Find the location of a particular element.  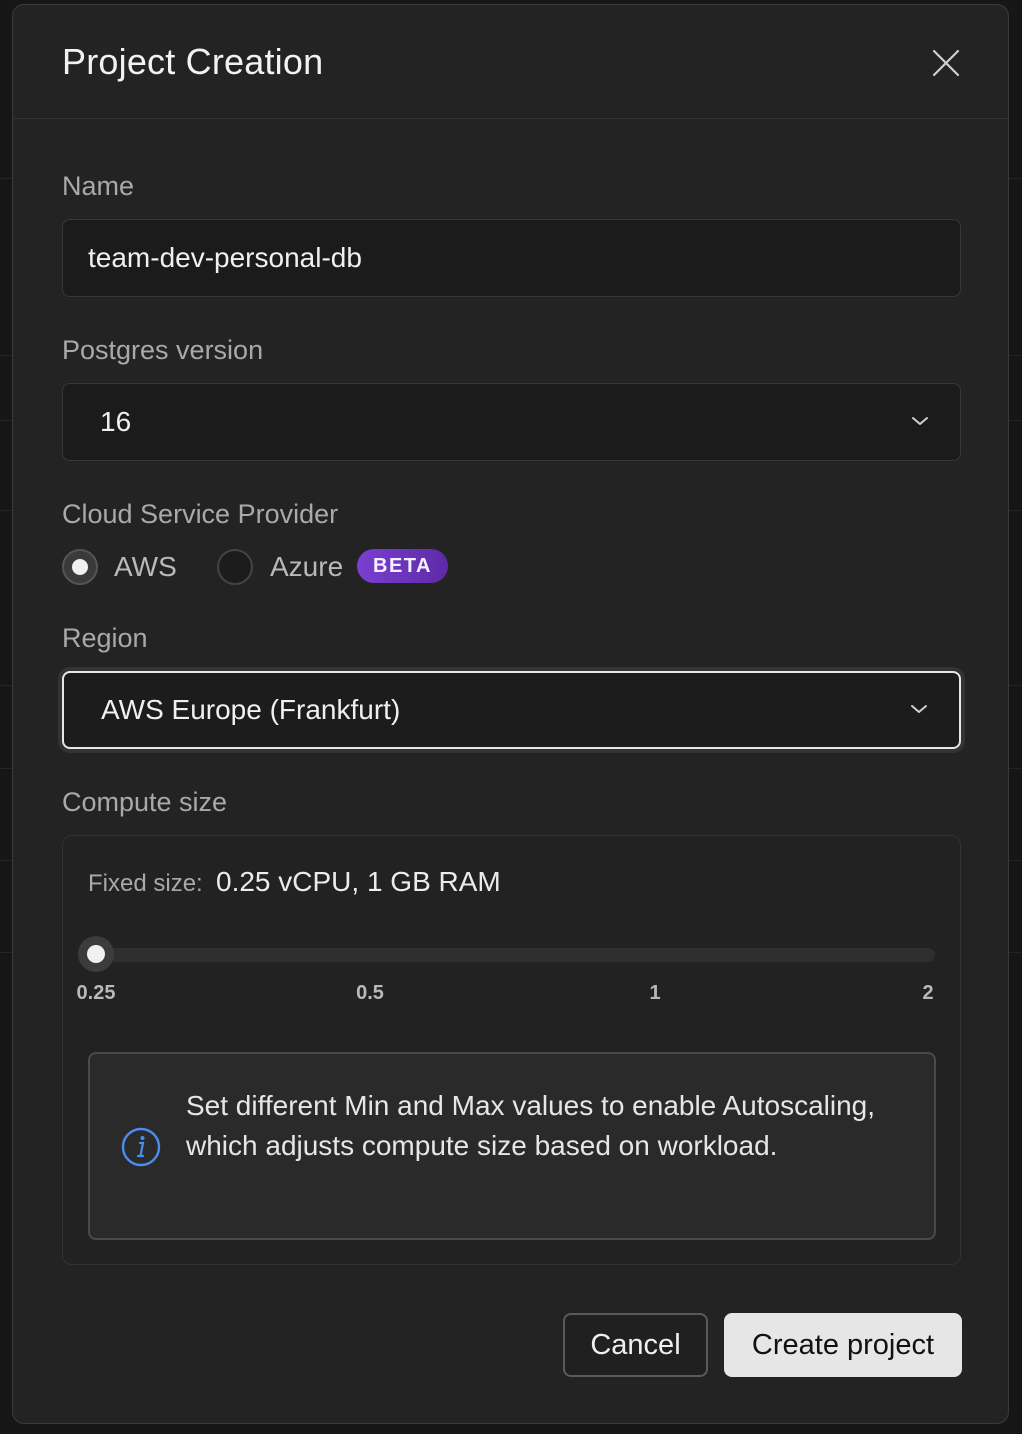

close-button is located at coordinates (946, 63).